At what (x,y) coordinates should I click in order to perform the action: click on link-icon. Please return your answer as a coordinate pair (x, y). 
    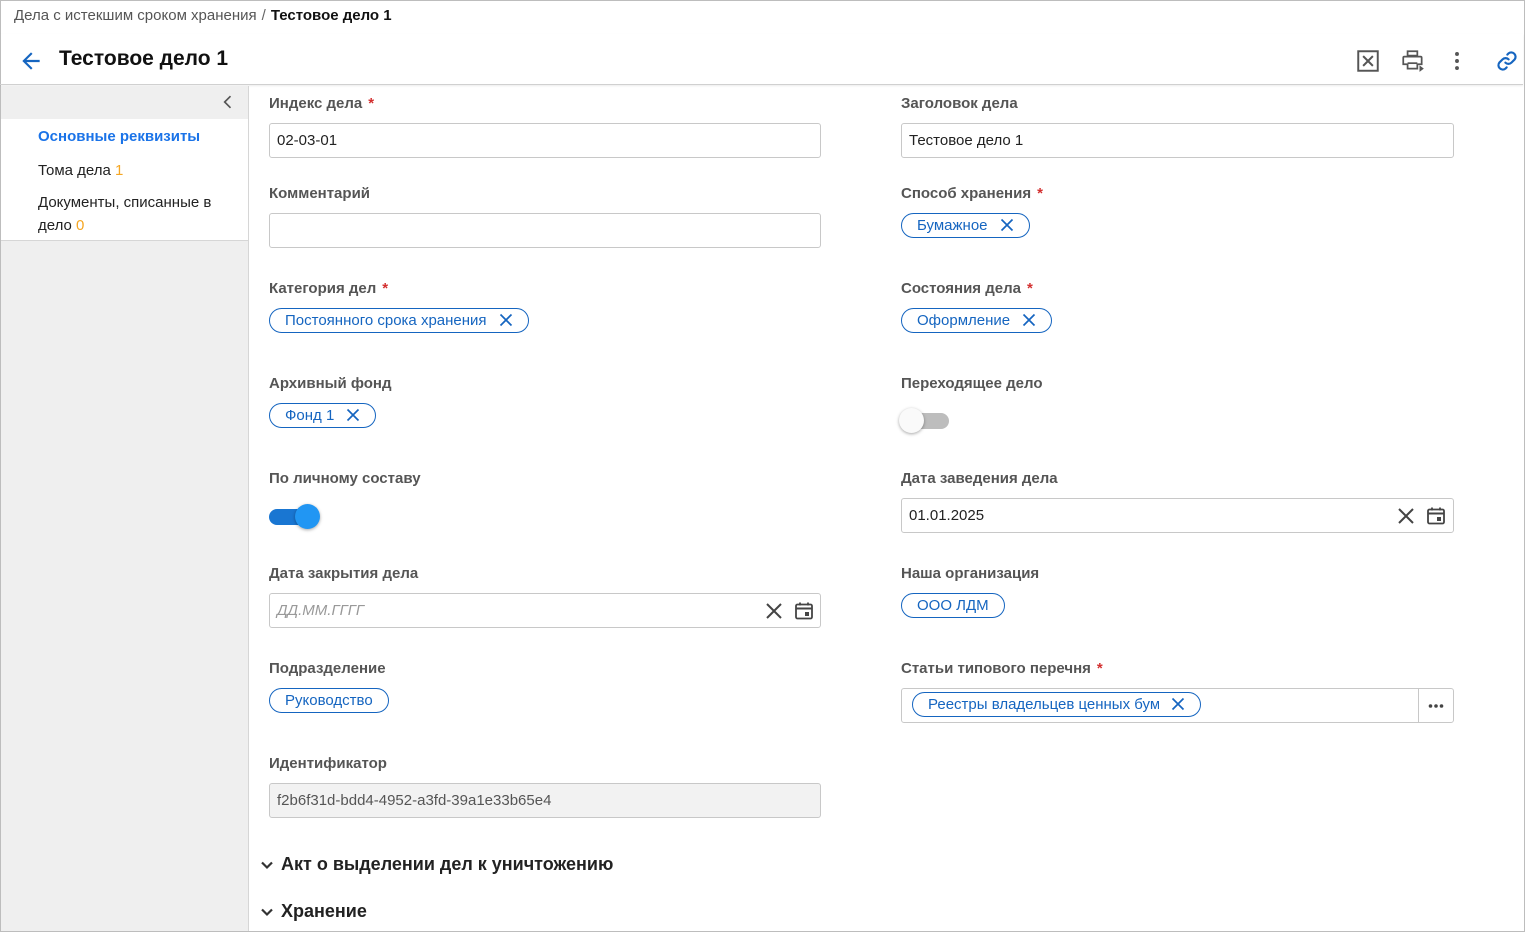
    Looking at the image, I should click on (1507, 61).